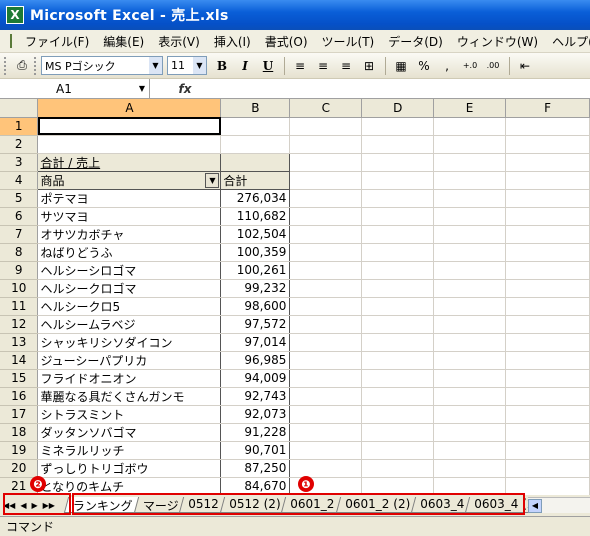 Image resolution: width=590 pixels, height=536 pixels. I want to click on pivot-item: 華麗なる具だくさんガンモ, so click(129, 396).